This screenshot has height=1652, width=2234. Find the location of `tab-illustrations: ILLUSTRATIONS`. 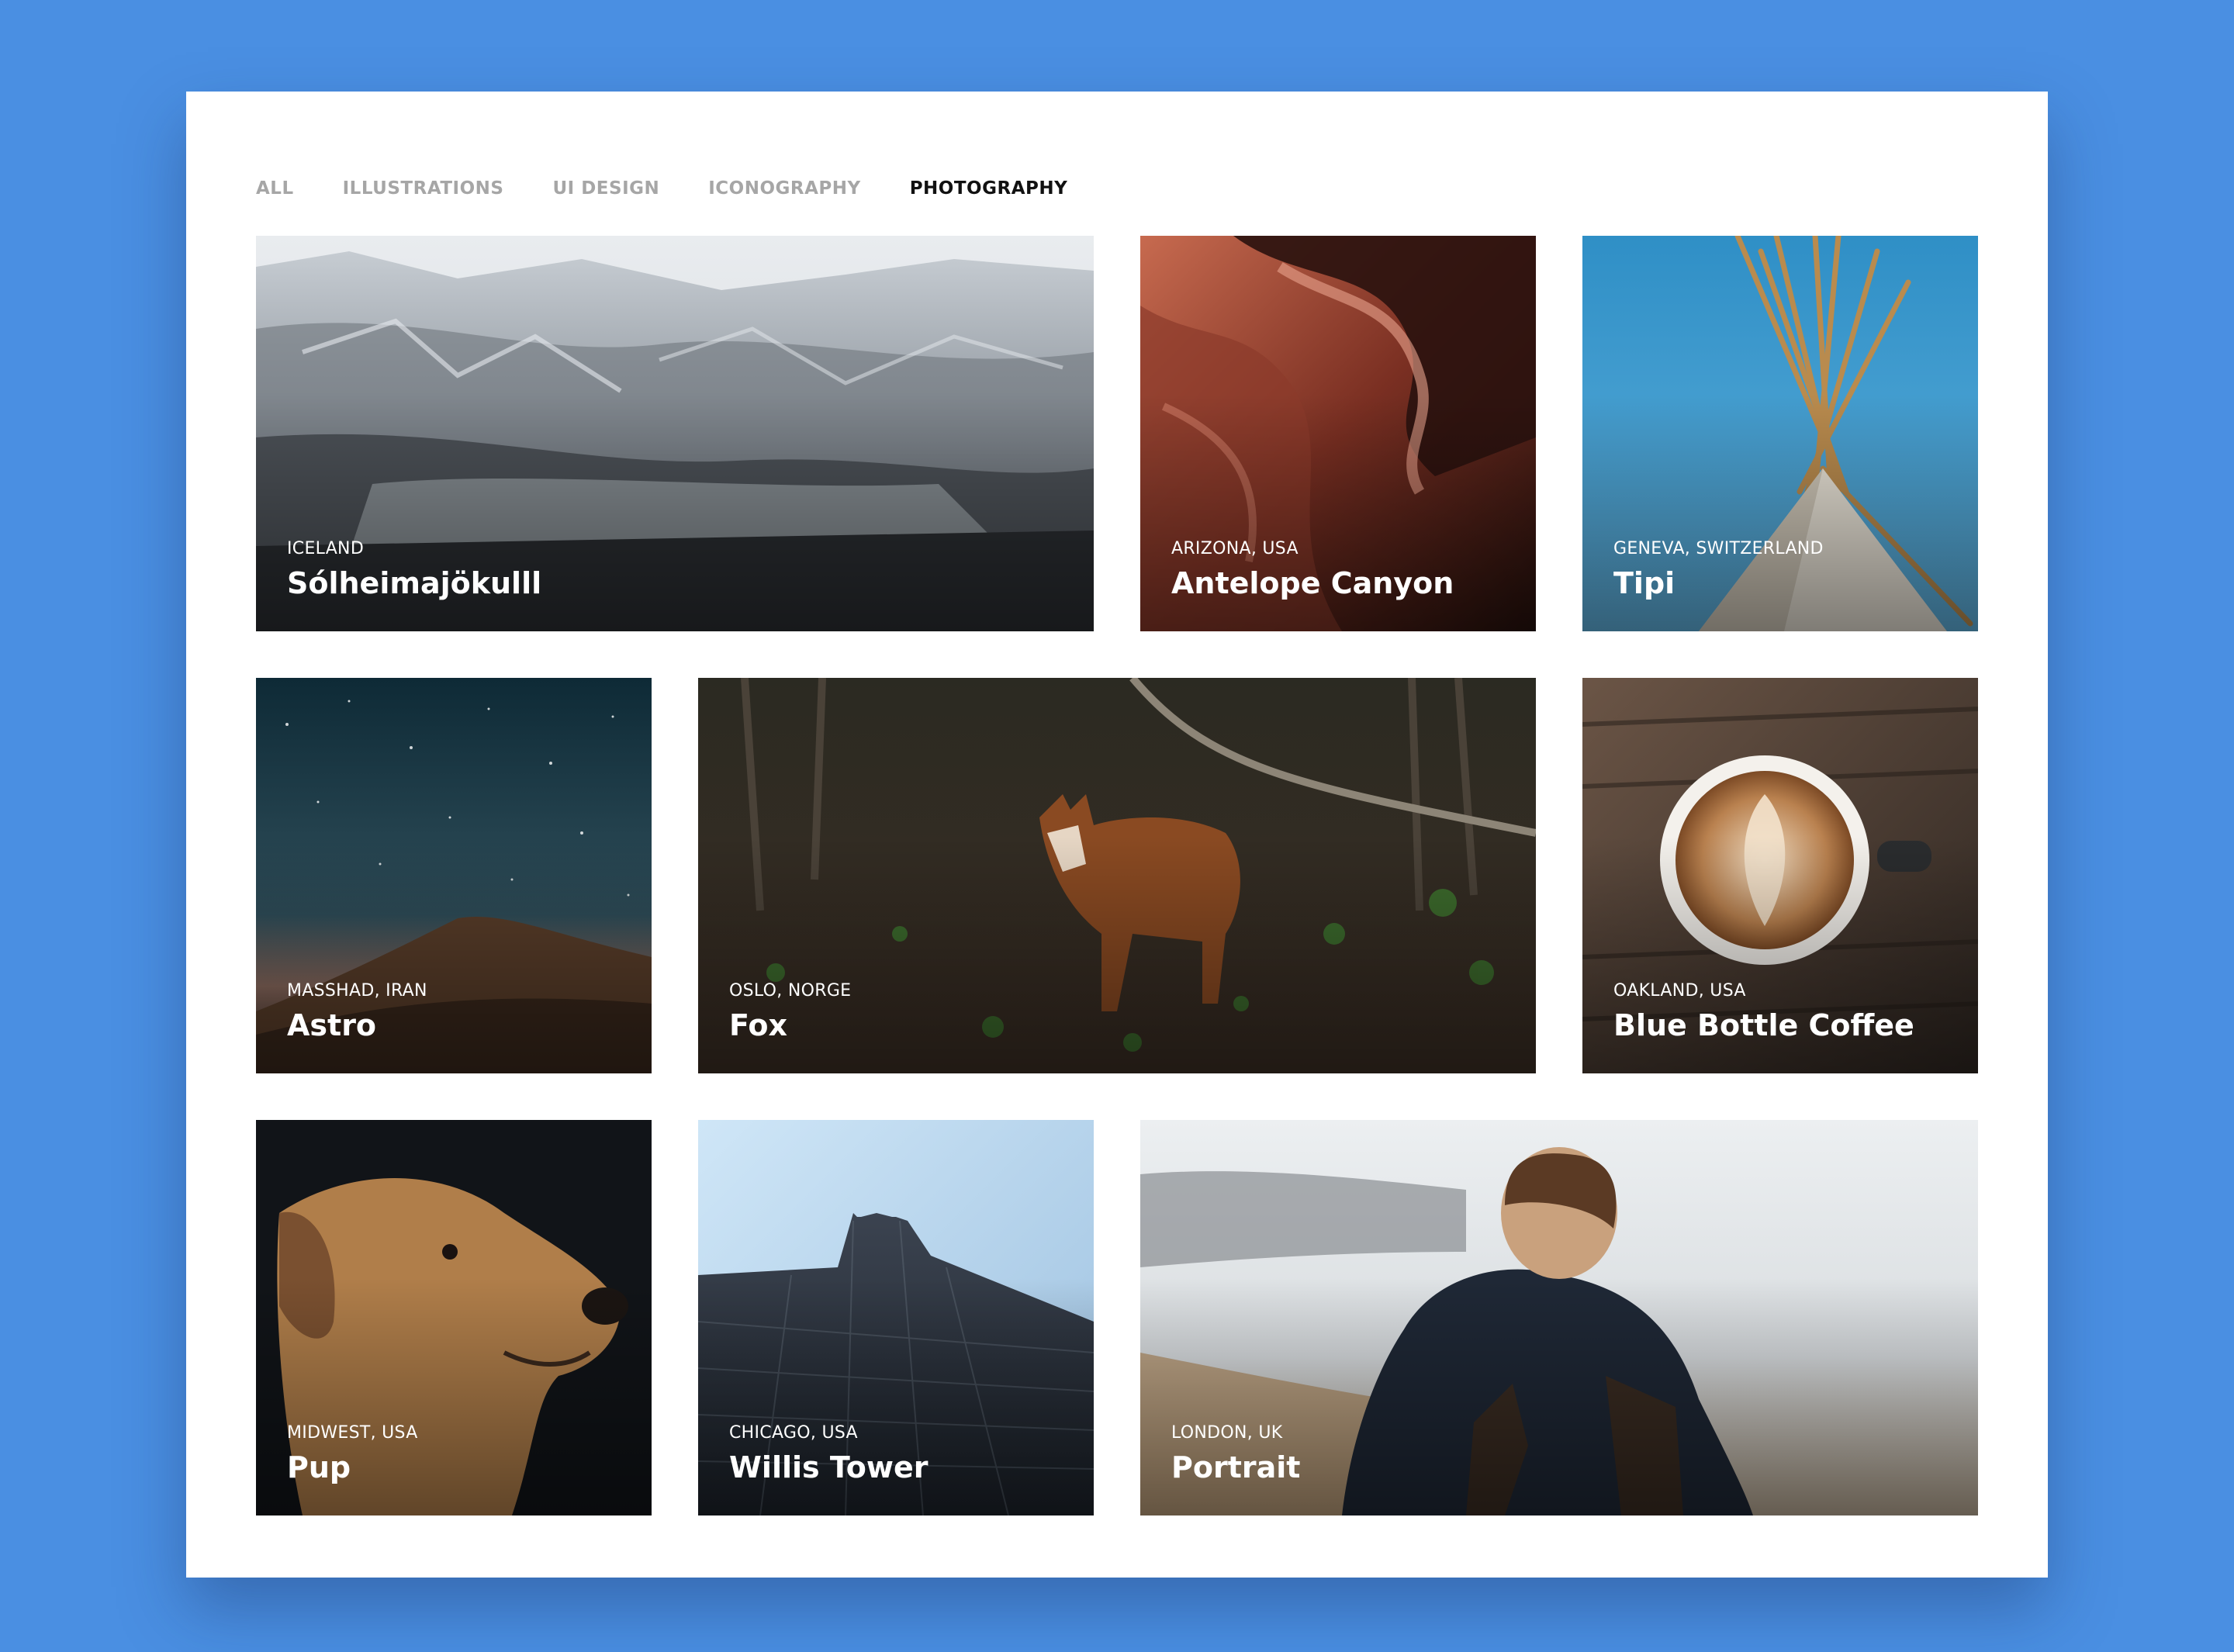

tab-illustrations: ILLUSTRATIONS is located at coordinates (423, 188).